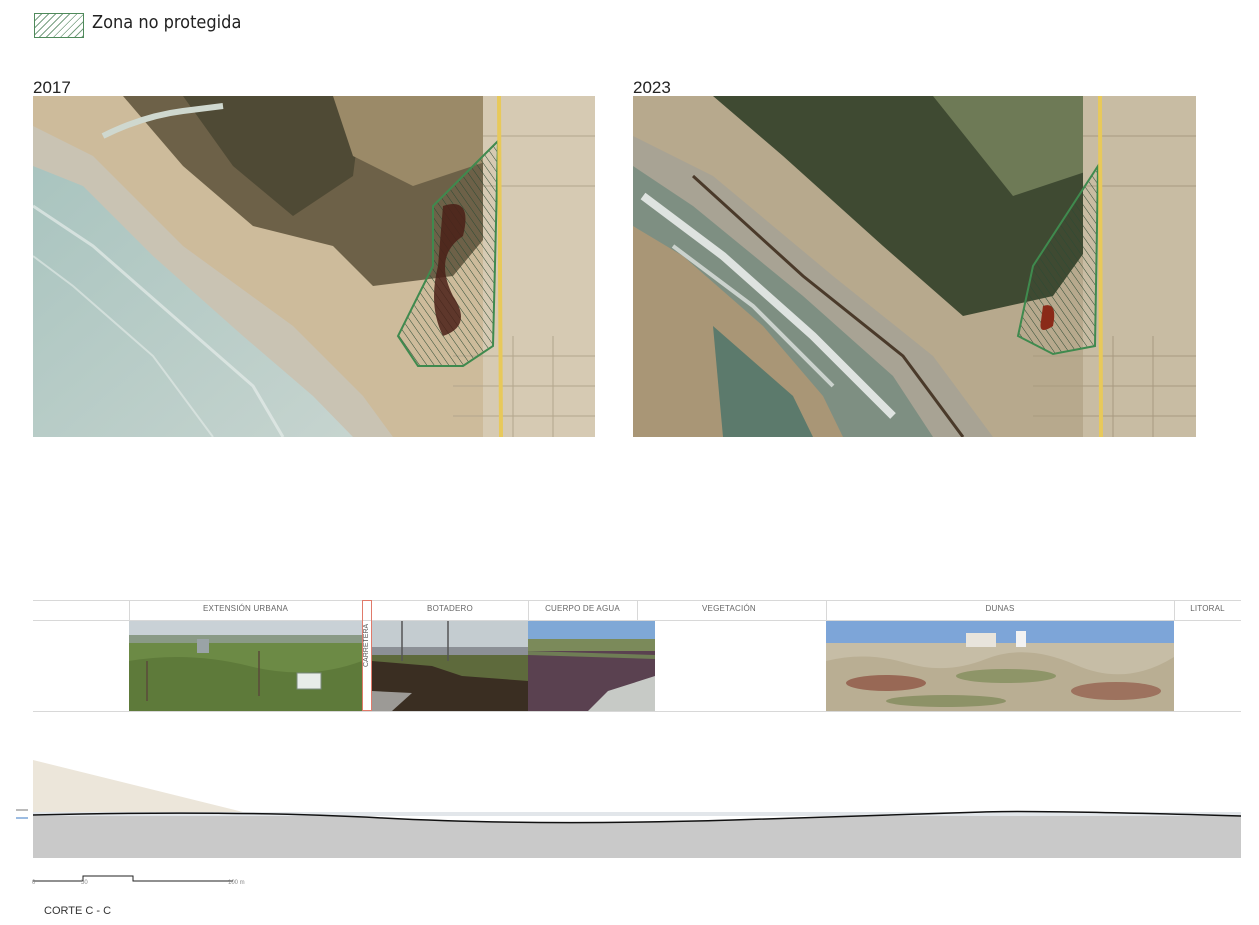 The width and height of the screenshot is (1259, 925). Describe the element at coordinates (22, 814) in the screenshot. I see `level-marker-icon` at that location.